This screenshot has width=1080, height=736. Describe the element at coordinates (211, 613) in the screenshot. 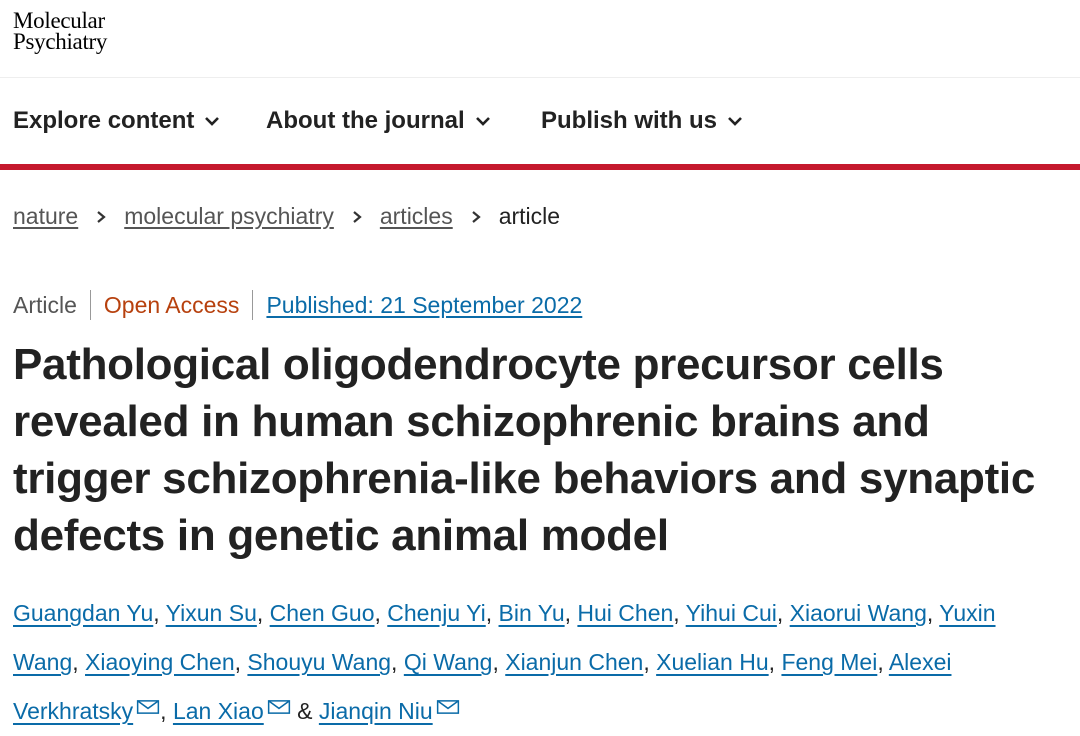

I see `author-link: Yixun Su` at that location.